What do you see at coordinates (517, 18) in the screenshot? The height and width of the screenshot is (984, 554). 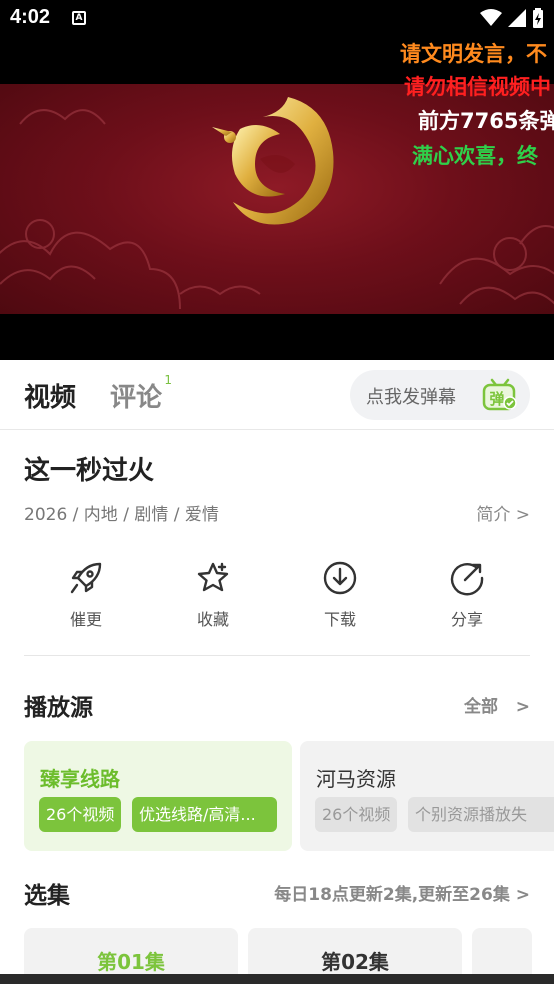 I see `signal-icon` at bounding box center [517, 18].